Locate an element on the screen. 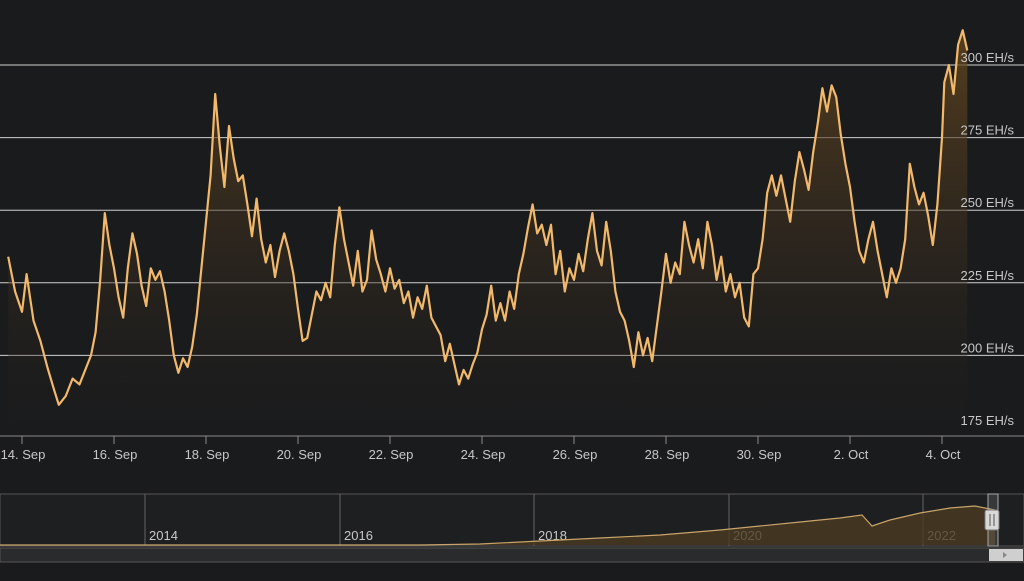 The height and width of the screenshot is (581, 1024). navigator-year-label: 2014 is located at coordinates (163, 535).